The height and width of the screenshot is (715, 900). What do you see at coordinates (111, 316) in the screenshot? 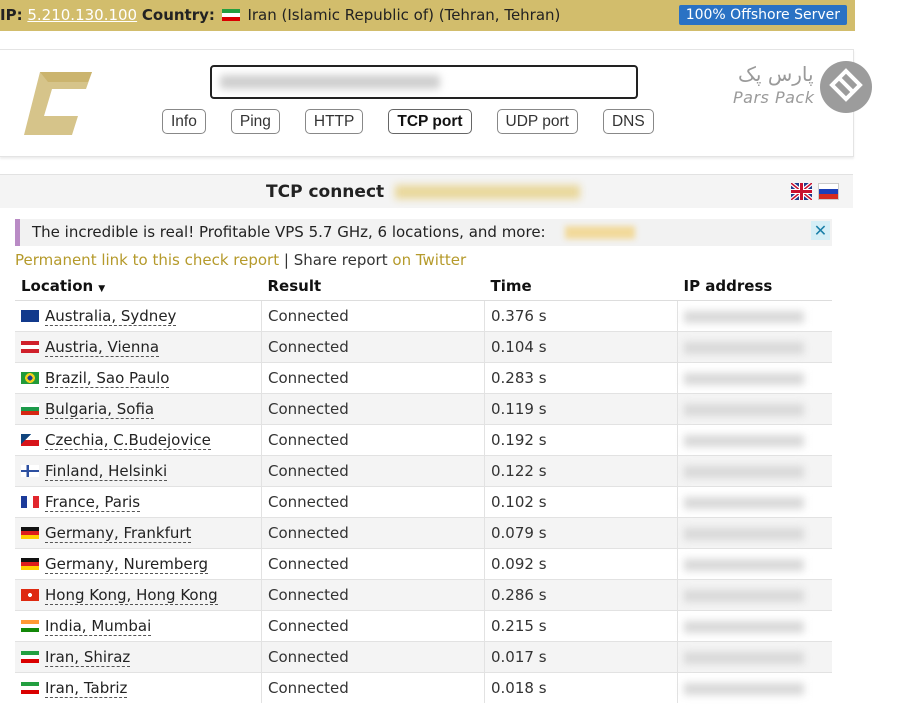
I see `location-link: Australia, Sydney` at bounding box center [111, 316].